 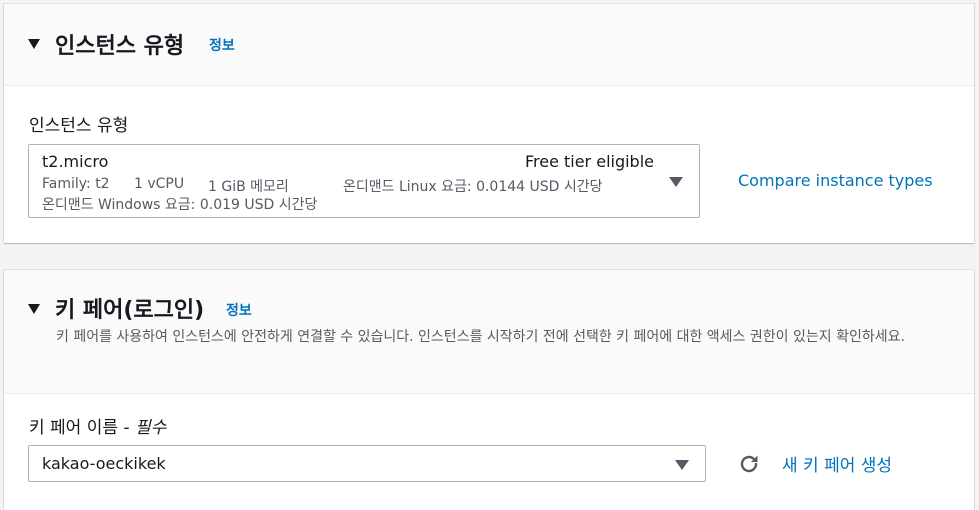 What do you see at coordinates (130, 310) in the screenshot?
I see `key-pair-title: 키 페어(로그인)` at bounding box center [130, 310].